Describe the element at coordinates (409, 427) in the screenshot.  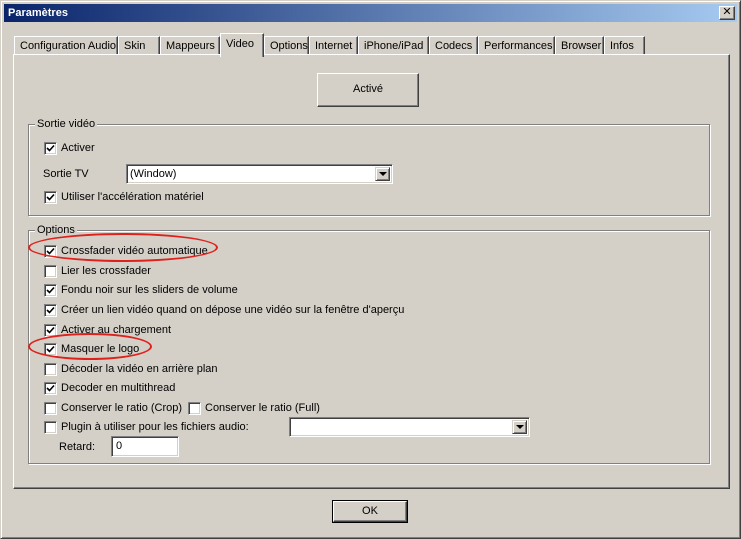
I see `plugin-audio-select` at that location.